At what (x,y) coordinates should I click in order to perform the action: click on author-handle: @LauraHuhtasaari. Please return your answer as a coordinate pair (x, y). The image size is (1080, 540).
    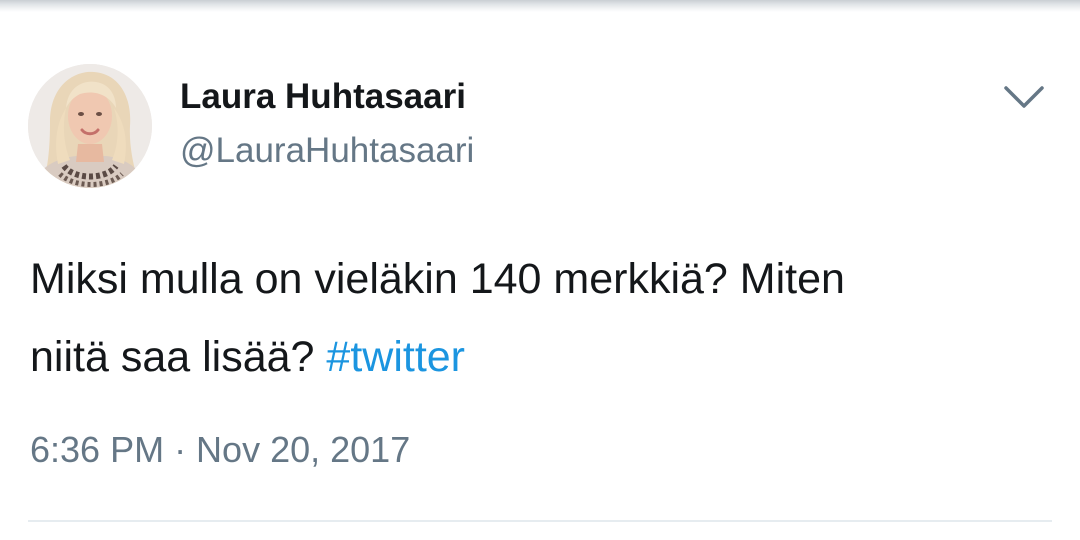
    Looking at the image, I should click on (327, 151).